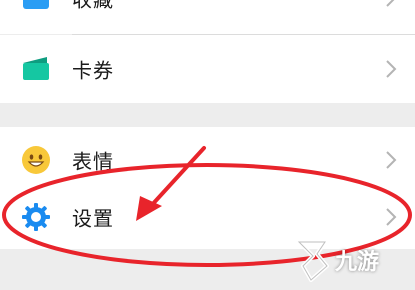  What do you see at coordinates (207, 17) in the screenshot?
I see `menu-item-favorites: 收藏` at bounding box center [207, 17].